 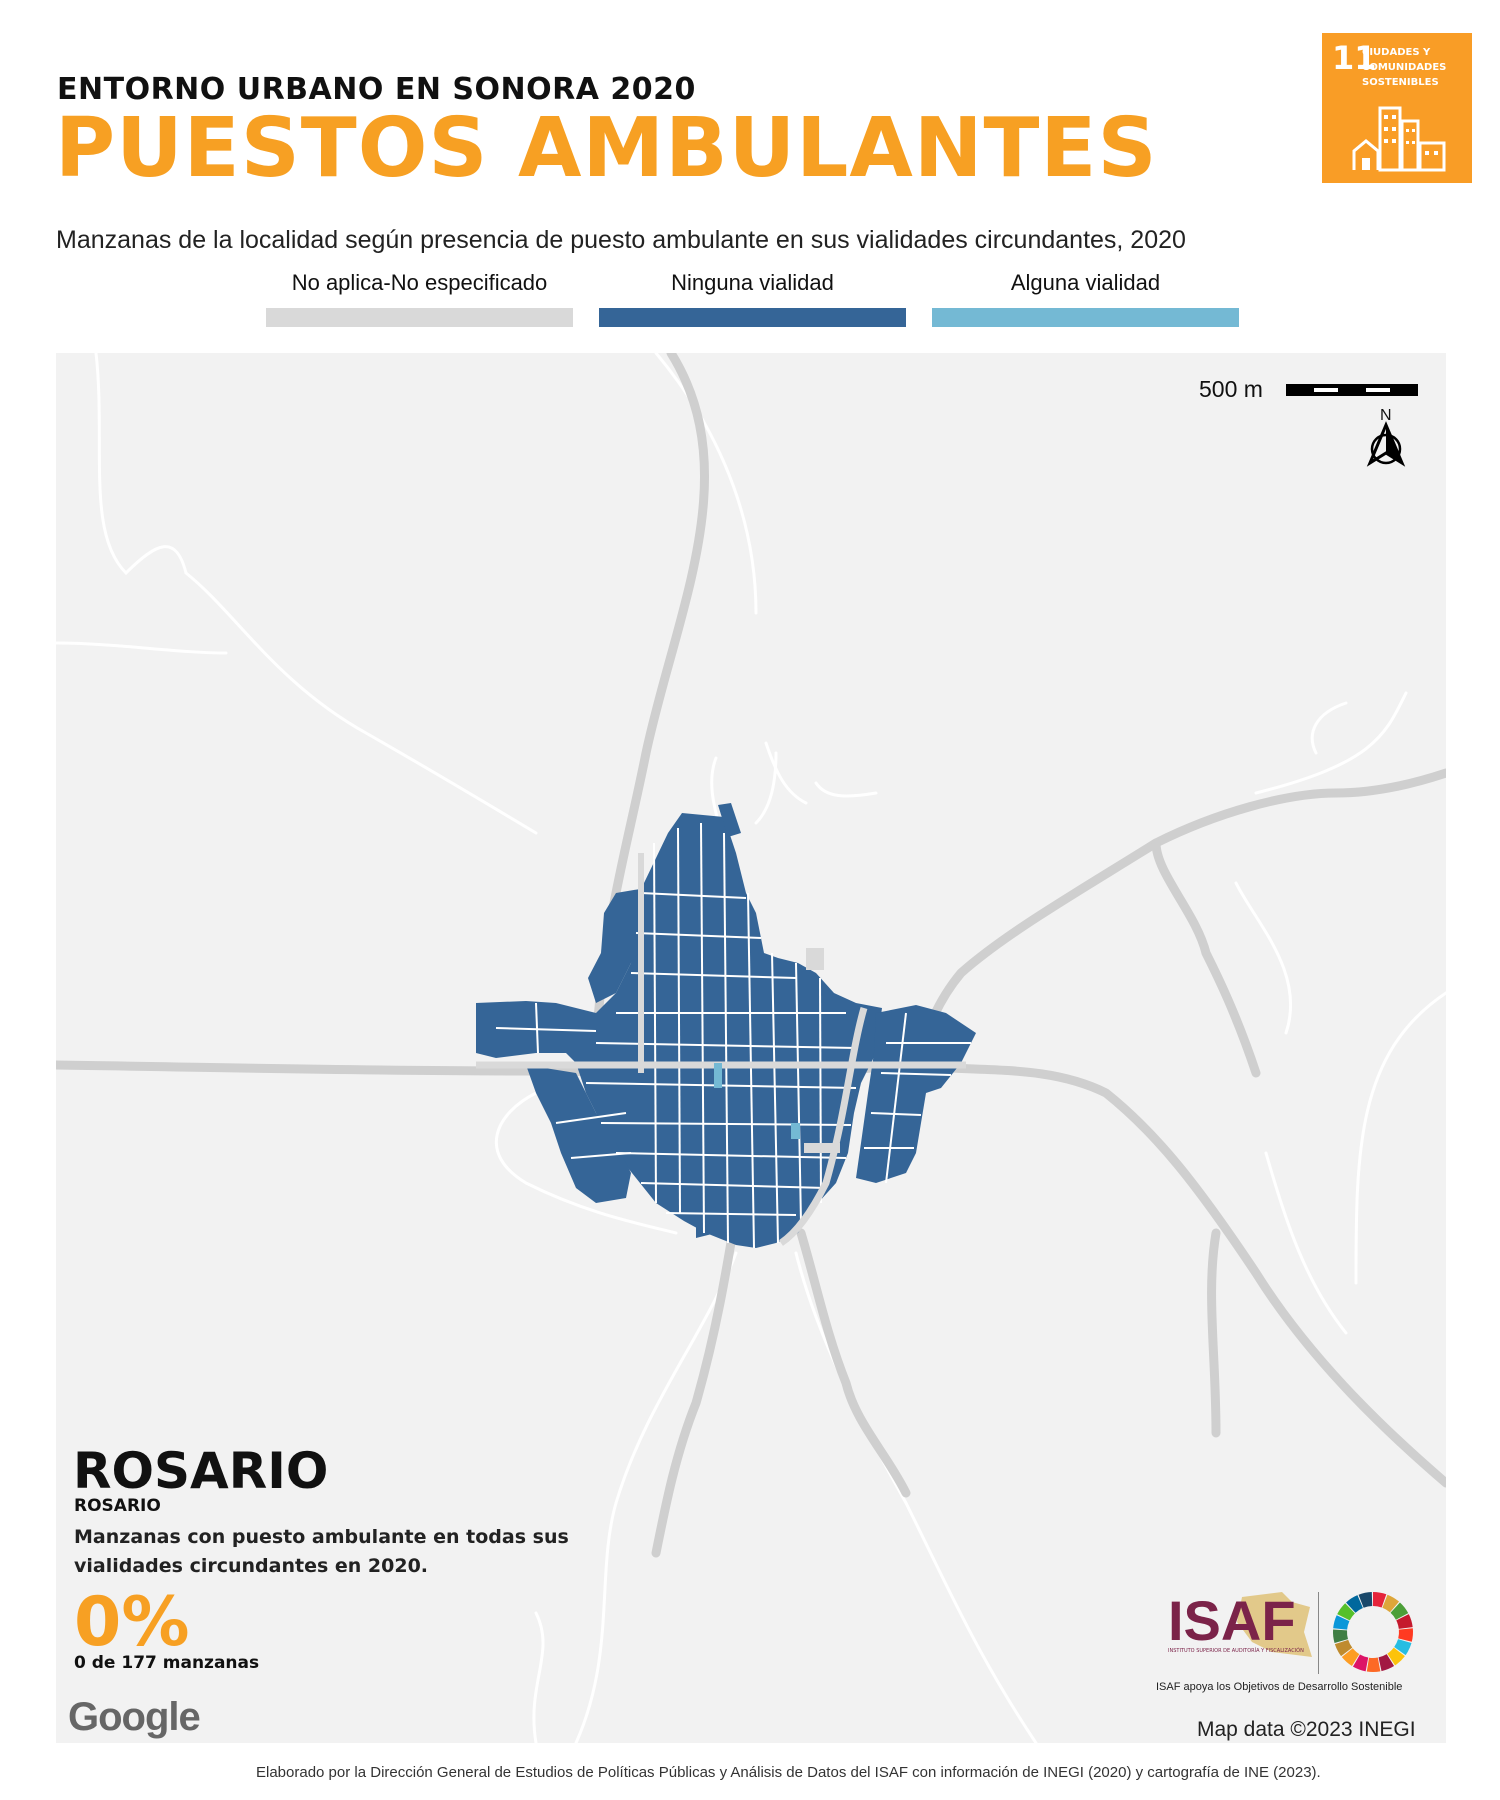 I want to click on north-label: N, so click(x=1386, y=415).